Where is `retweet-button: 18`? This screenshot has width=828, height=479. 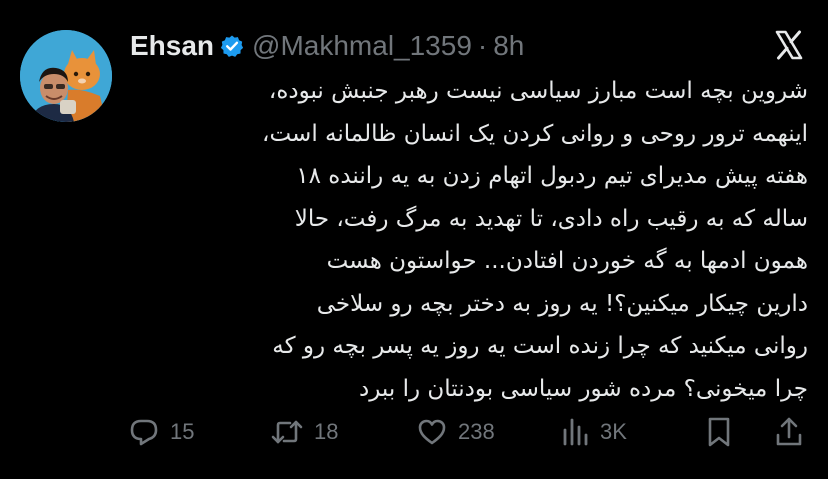 retweet-button: 18 is located at coordinates (304, 432).